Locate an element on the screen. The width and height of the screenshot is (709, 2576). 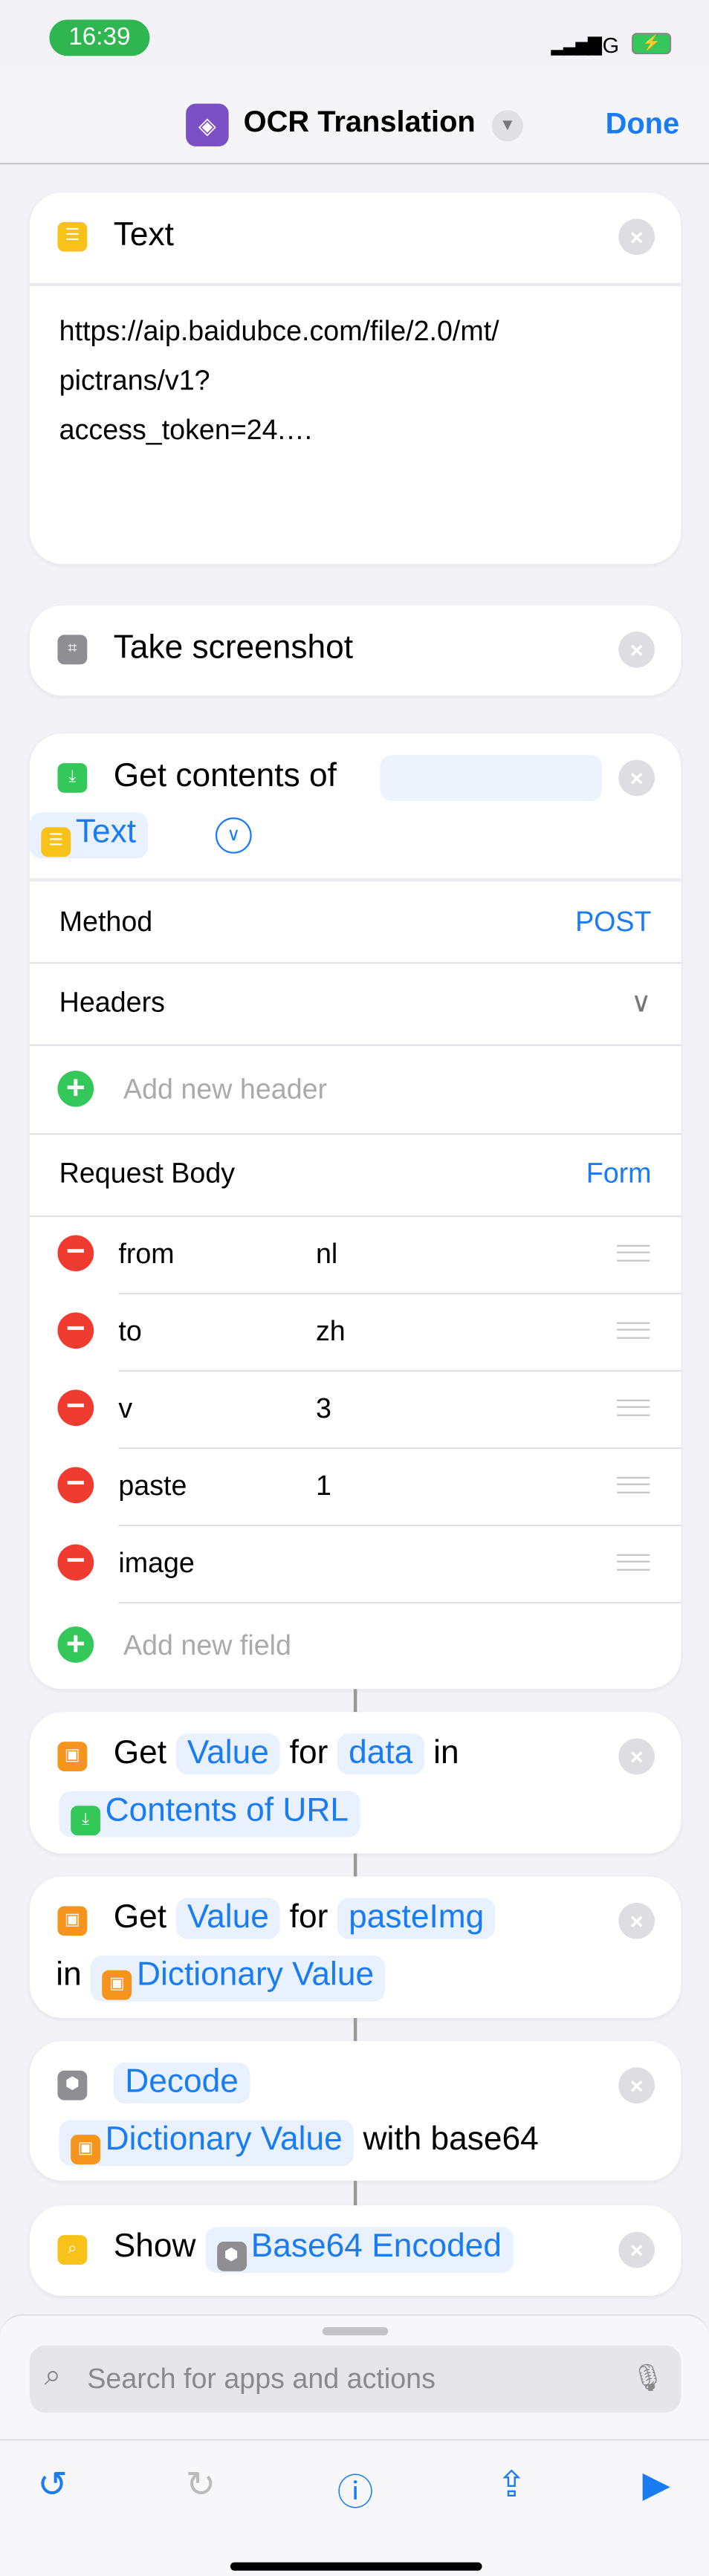
share-icon: ⇪ is located at coordinates (511, 2485).